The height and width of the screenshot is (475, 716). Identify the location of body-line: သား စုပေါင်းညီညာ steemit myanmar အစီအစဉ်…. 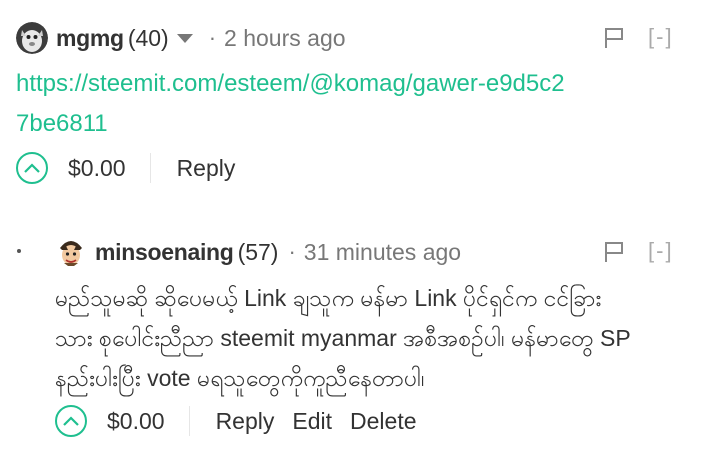
(343, 338).